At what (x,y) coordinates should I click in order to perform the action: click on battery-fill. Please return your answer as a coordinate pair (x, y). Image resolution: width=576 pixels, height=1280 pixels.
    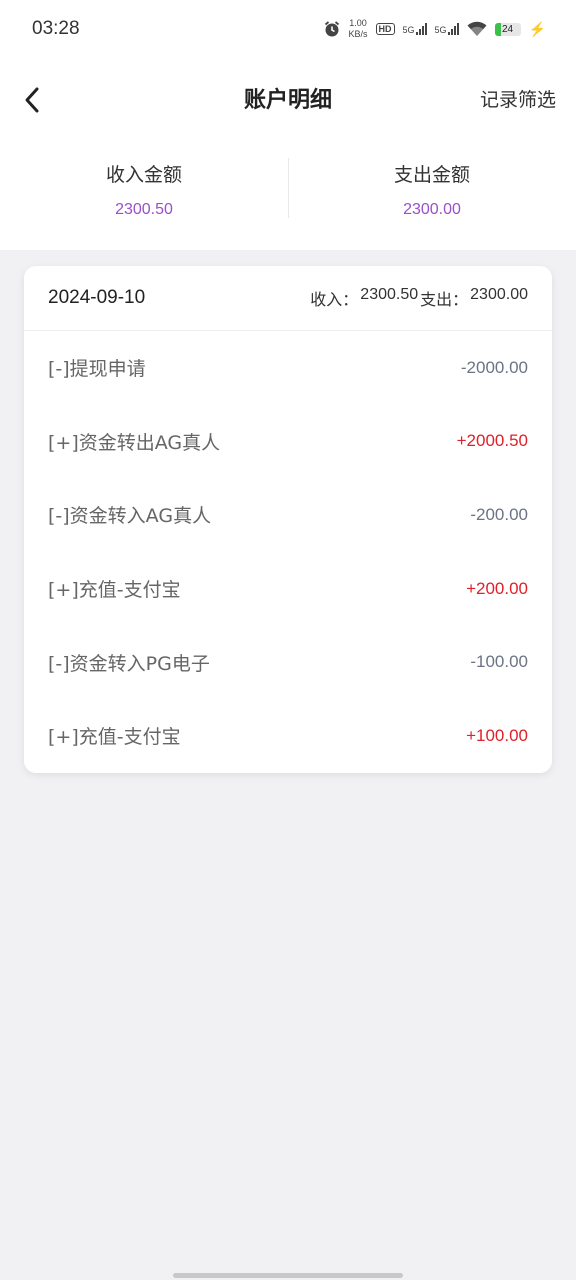
    Looking at the image, I should click on (497, 29).